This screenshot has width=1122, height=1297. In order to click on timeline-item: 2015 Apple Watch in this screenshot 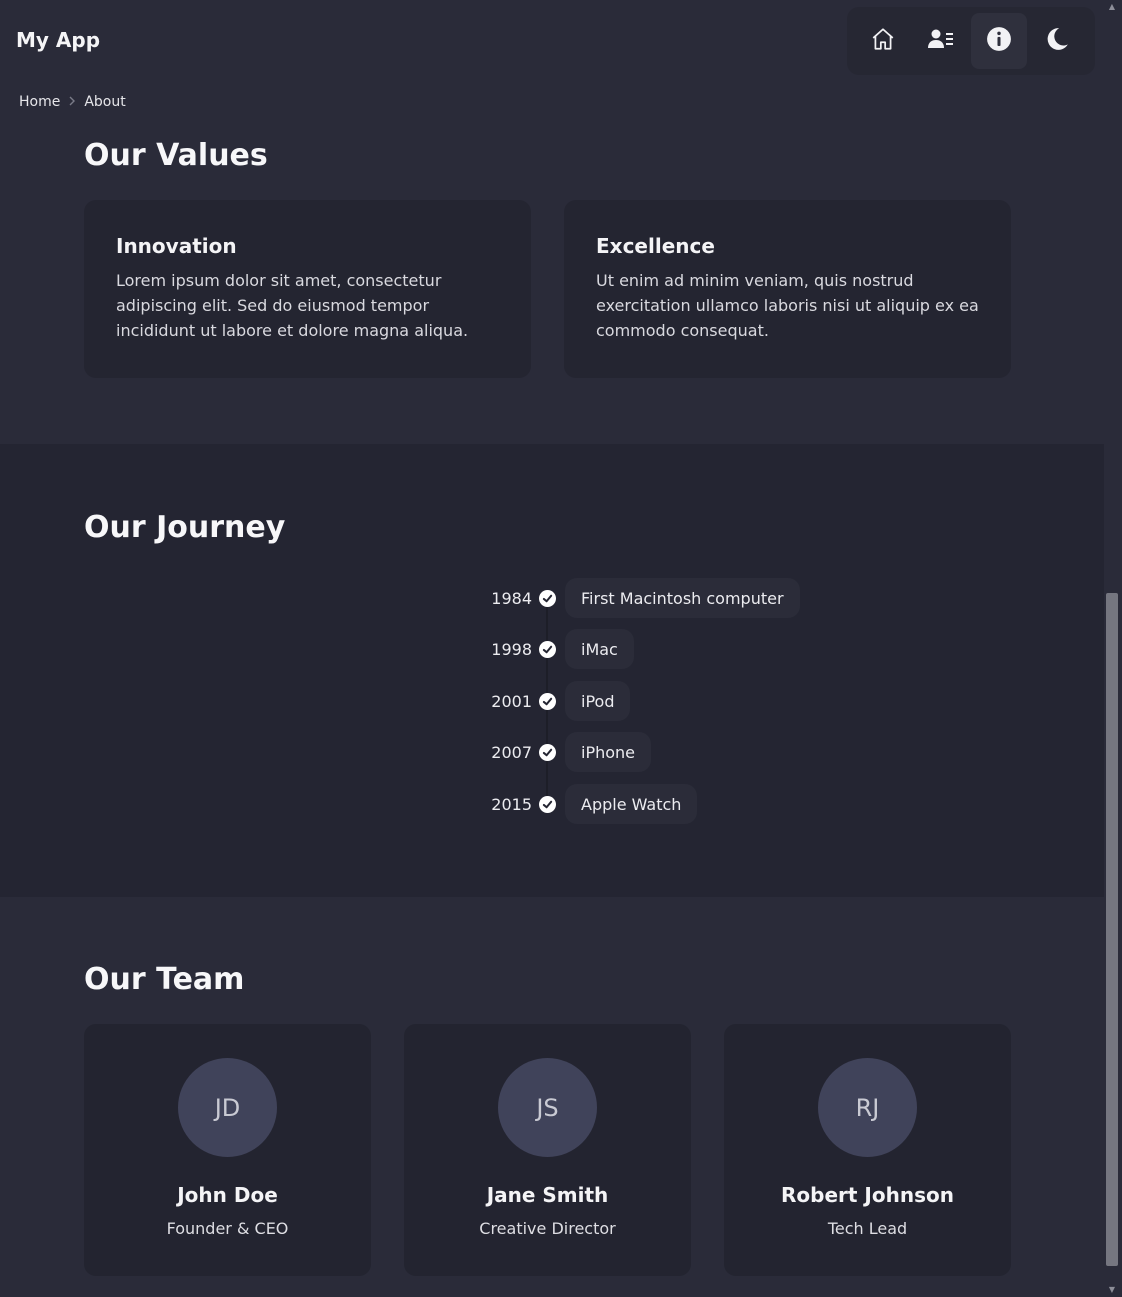, I will do `click(650, 804)`.